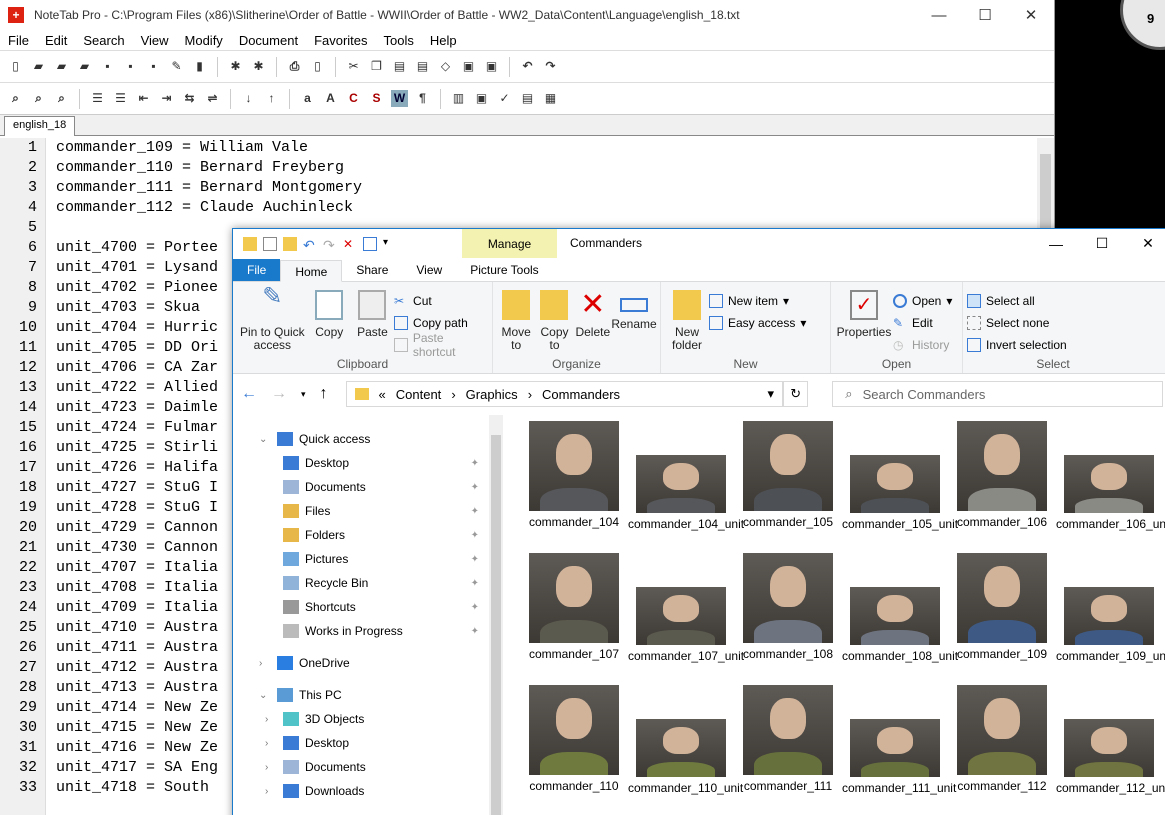 The image size is (1165, 815). Describe the element at coordinates (1002, 475) in the screenshot. I see `file-thumbnail: commander_106` at that location.